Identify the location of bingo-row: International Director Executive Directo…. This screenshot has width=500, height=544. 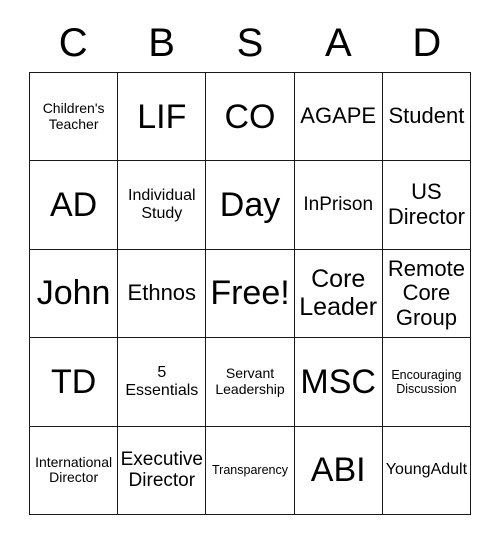
(251, 470).